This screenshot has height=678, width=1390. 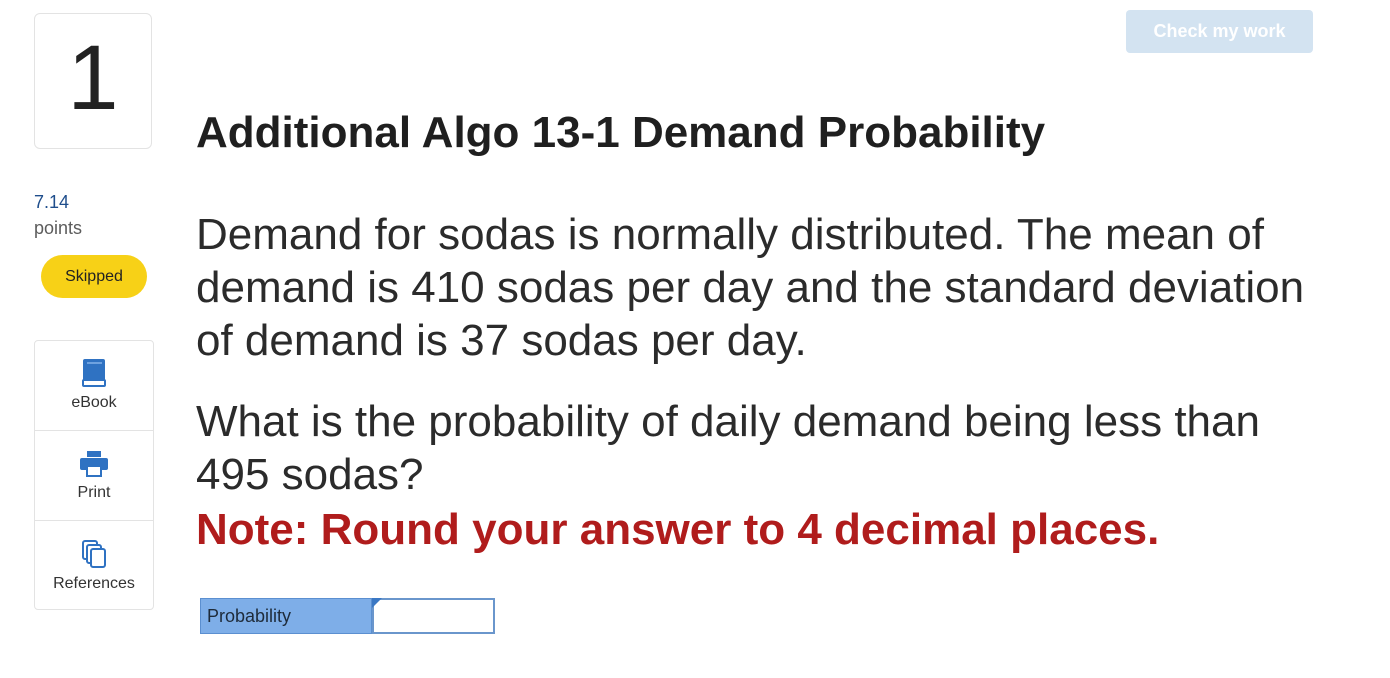 I want to click on check-my-work-button: Check my work, so click(x=1219, y=31).